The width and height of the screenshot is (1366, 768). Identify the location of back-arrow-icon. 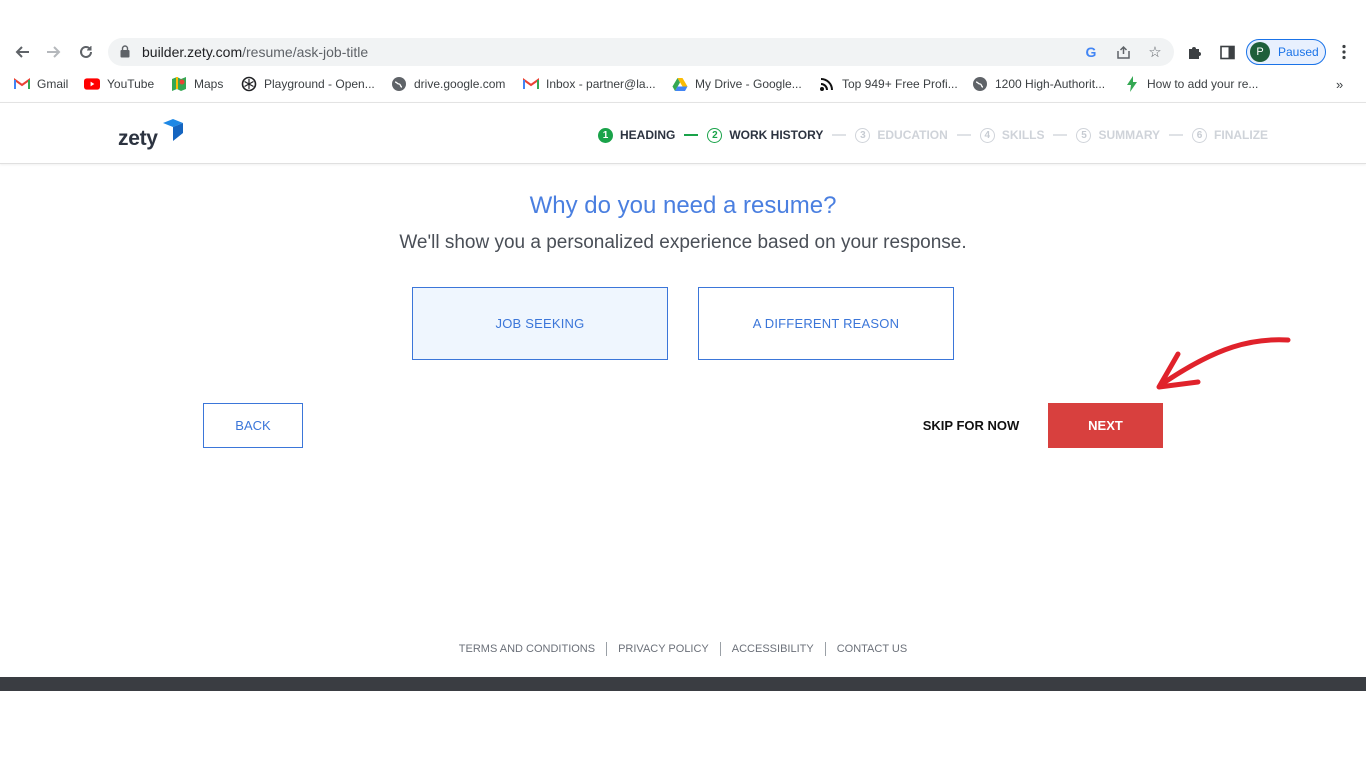
(22, 52).